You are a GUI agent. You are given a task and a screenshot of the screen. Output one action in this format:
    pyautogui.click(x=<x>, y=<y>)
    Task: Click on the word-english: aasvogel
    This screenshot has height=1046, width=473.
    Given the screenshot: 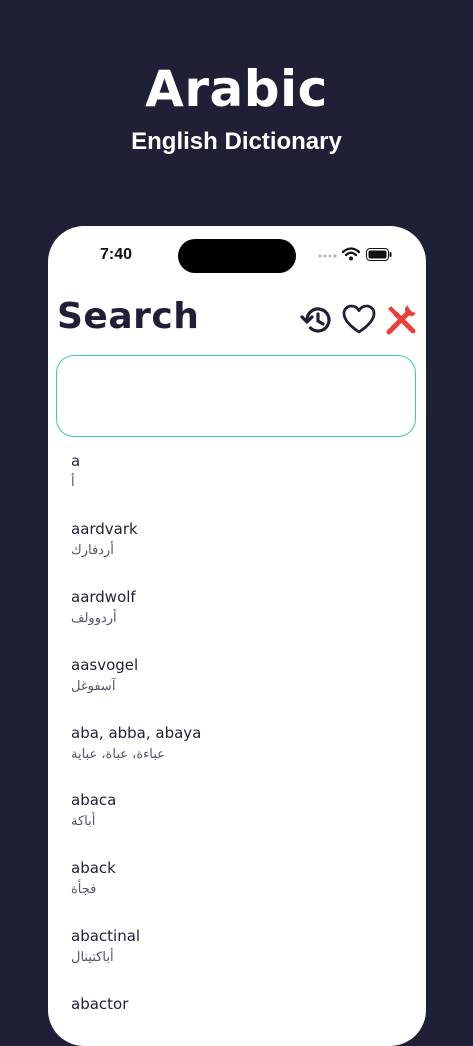 What is the action you would take?
    pyautogui.click(x=105, y=664)
    